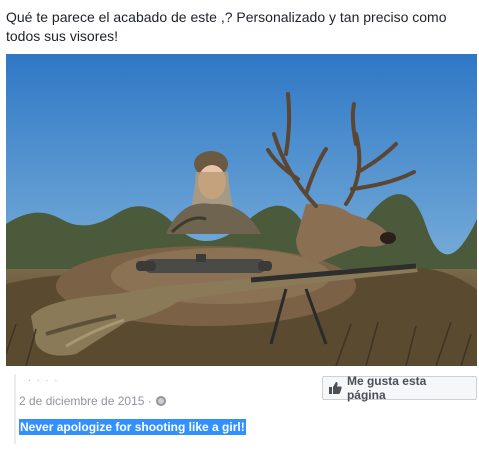 This screenshot has height=456, width=479. Describe the element at coordinates (386, 388) in the screenshot. I see `like-page-label: Me gusta esta página` at that location.